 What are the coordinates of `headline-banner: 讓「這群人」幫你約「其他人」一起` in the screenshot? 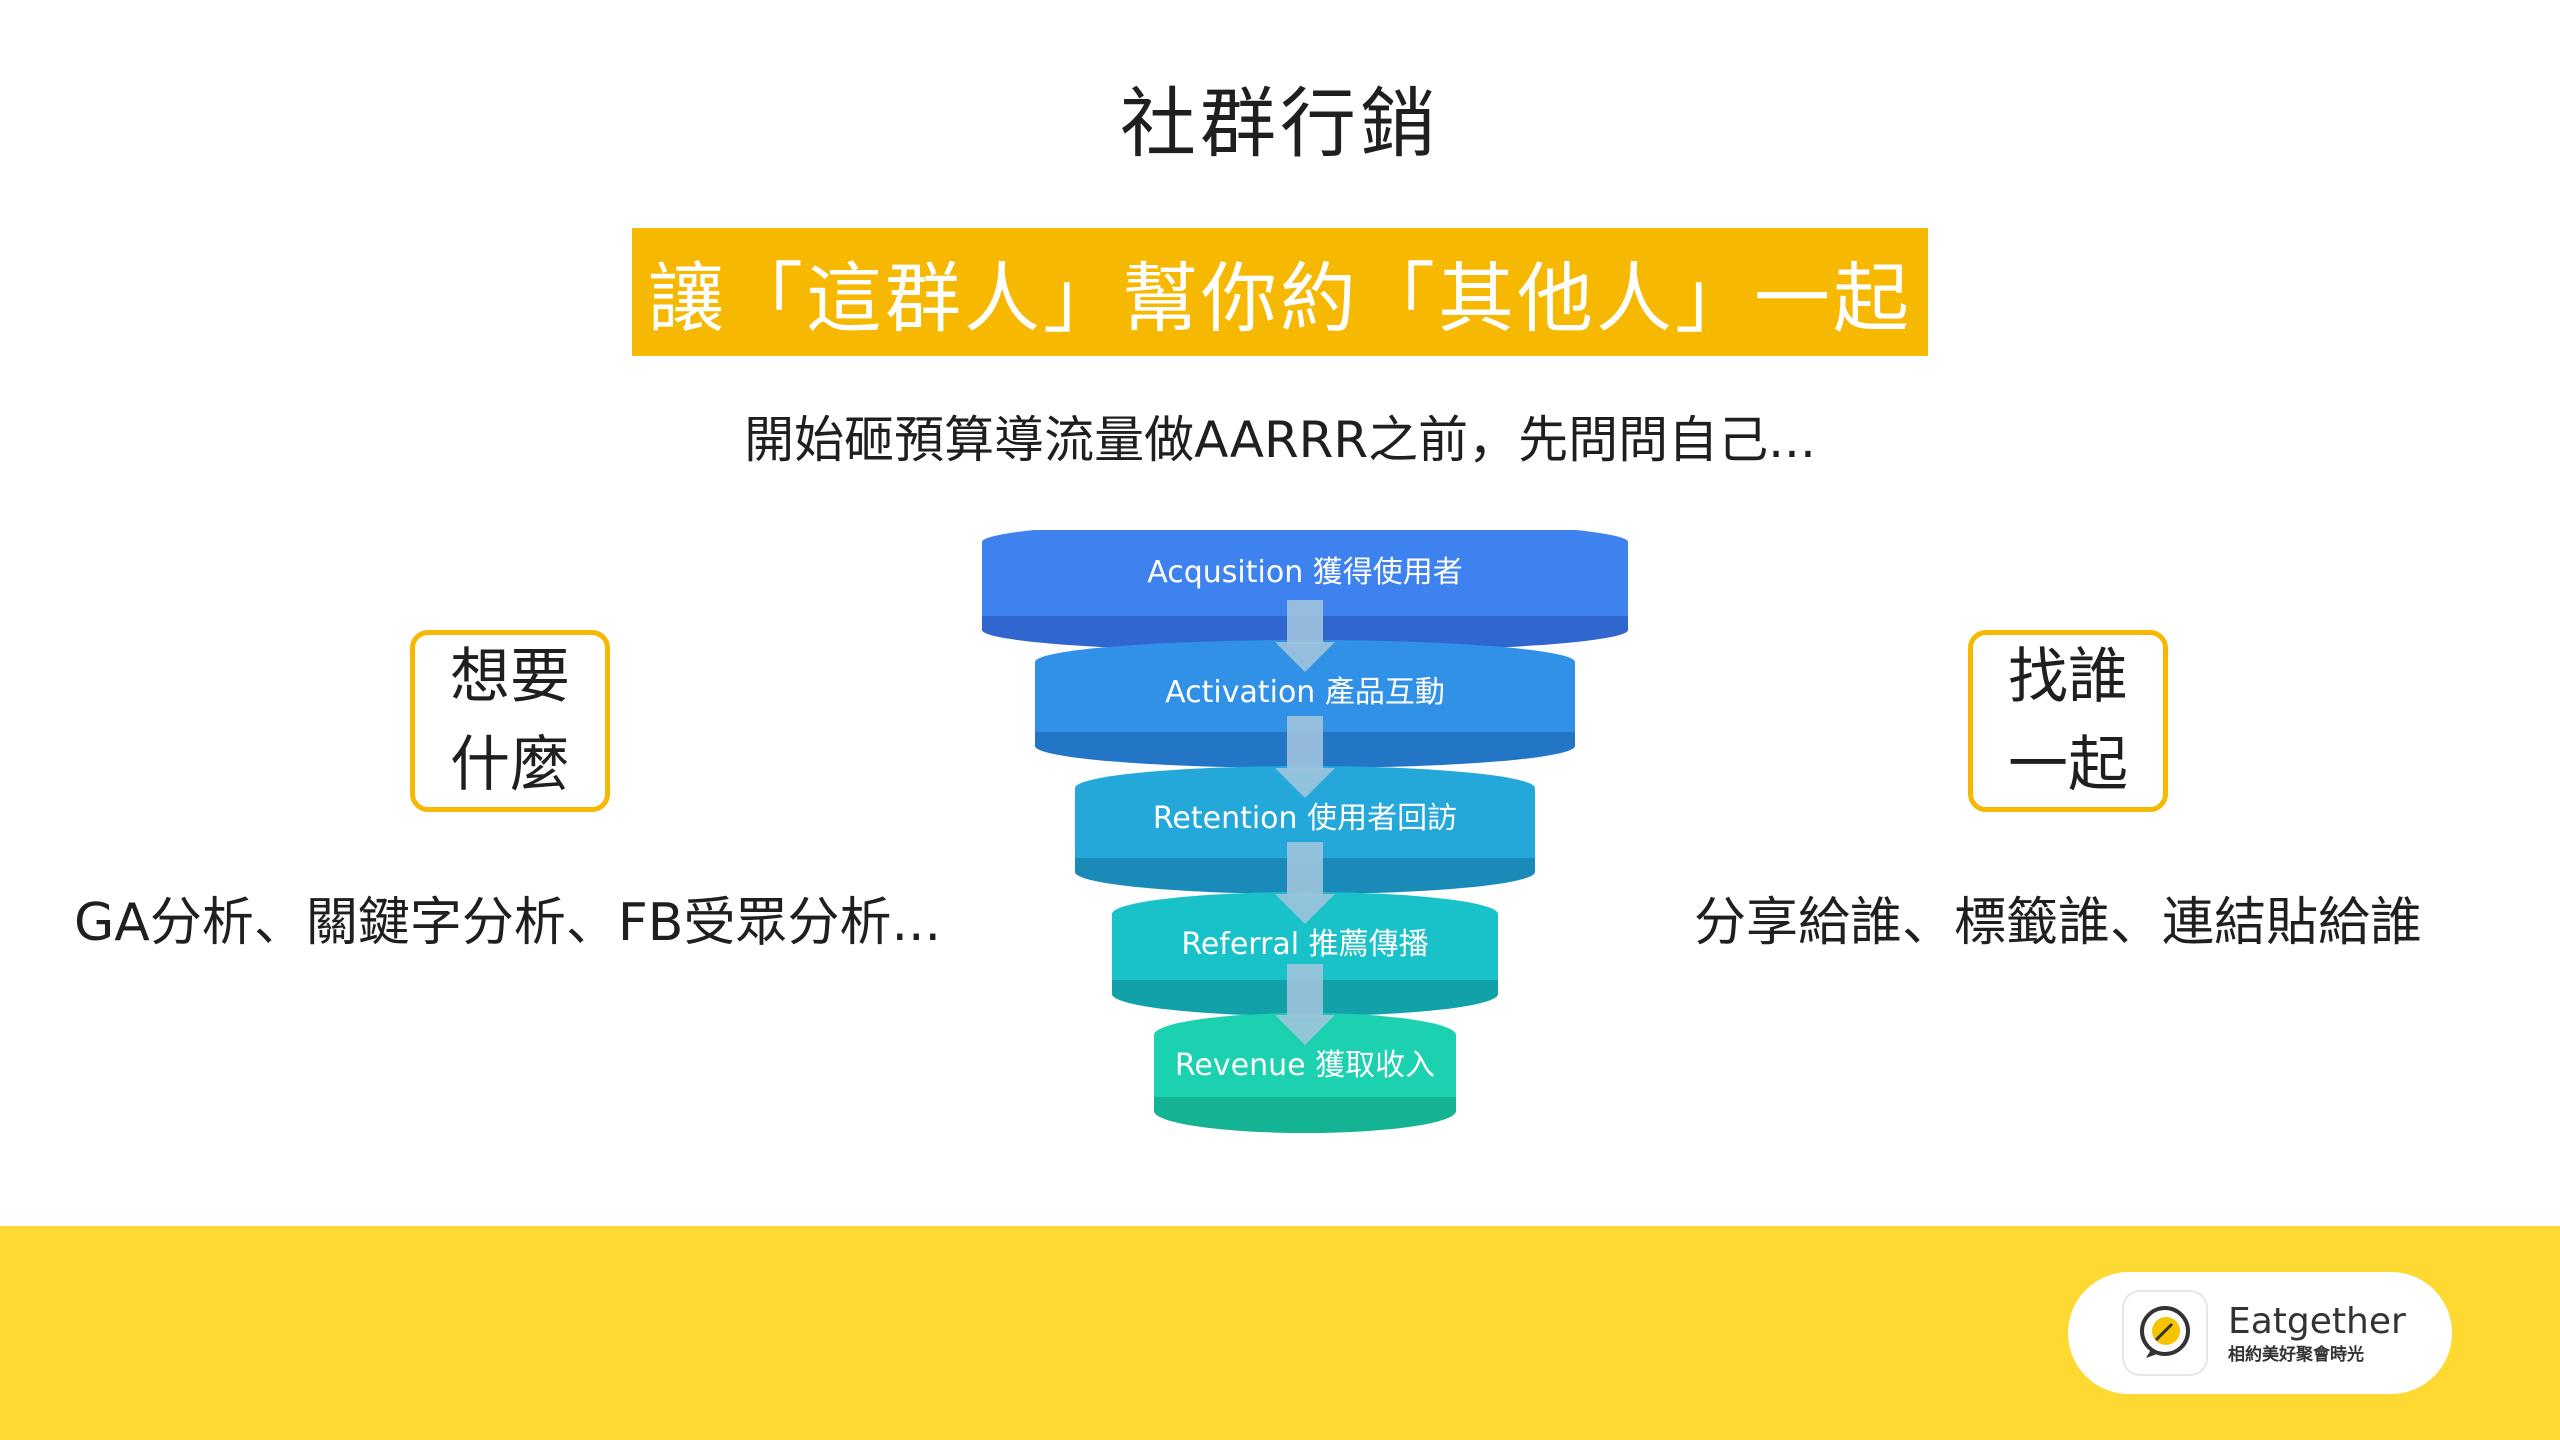 It's located at (1280, 292).